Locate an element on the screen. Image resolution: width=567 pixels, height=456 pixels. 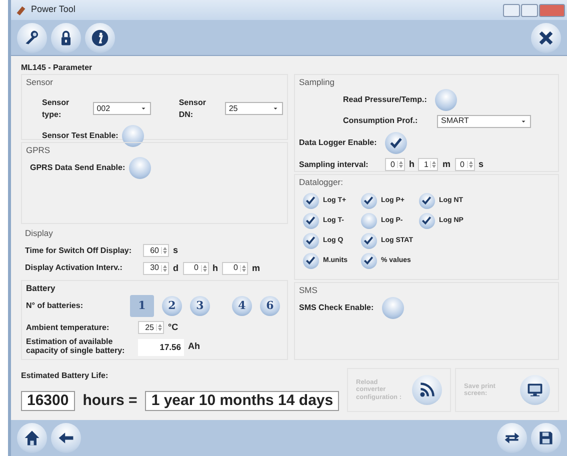
group-title: Sensor is located at coordinates (40, 82).